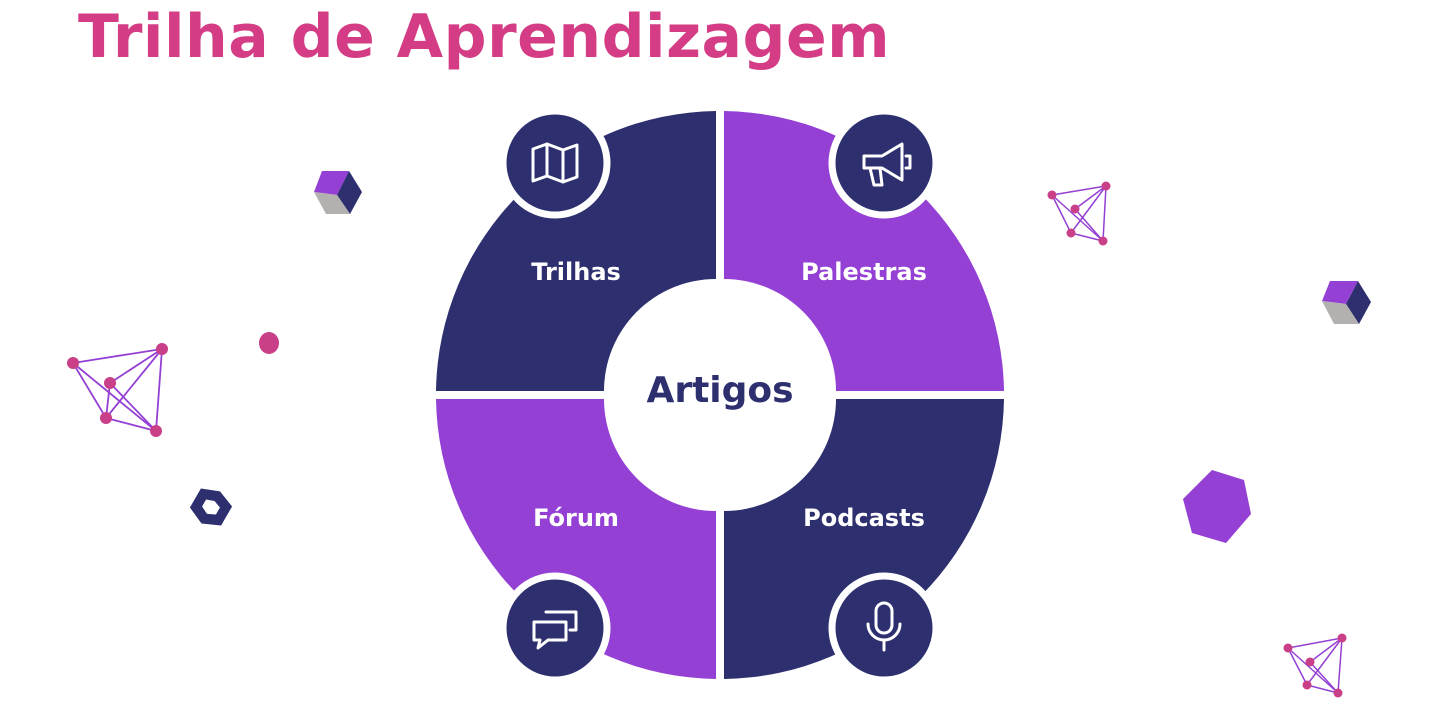 Image resolution: width=1440 pixels, height=716 pixels. I want to click on badge-podcasts, so click(884, 628).